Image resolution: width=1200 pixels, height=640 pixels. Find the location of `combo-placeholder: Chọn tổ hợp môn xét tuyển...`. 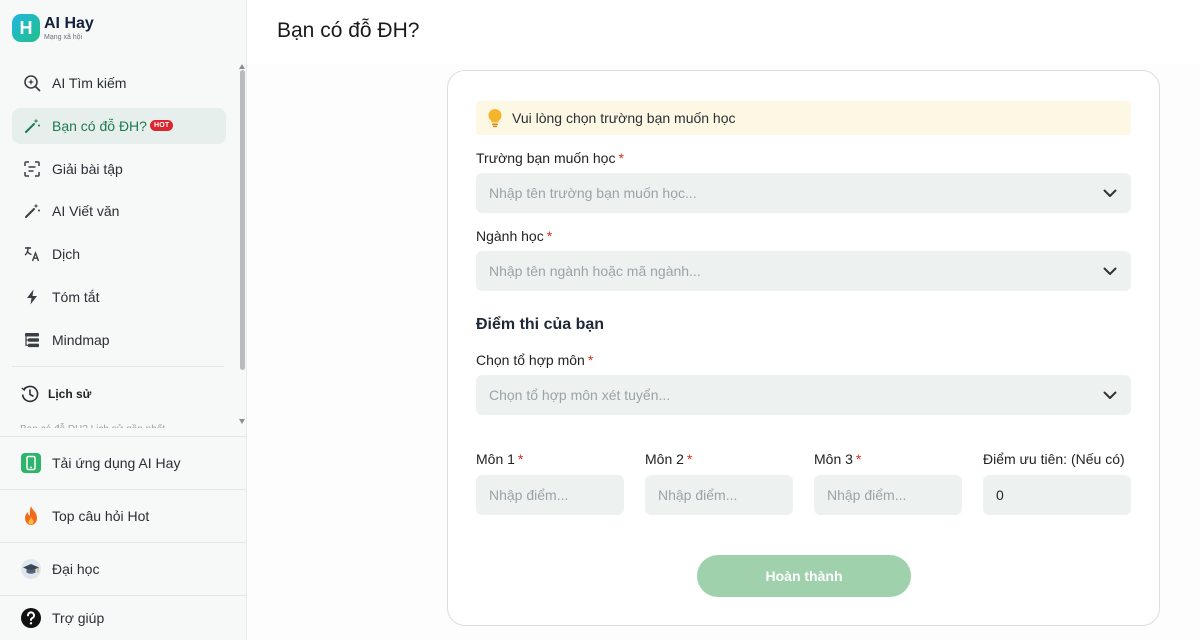

combo-placeholder: Chọn tổ hợp môn xét tuyển... is located at coordinates (580, 395).